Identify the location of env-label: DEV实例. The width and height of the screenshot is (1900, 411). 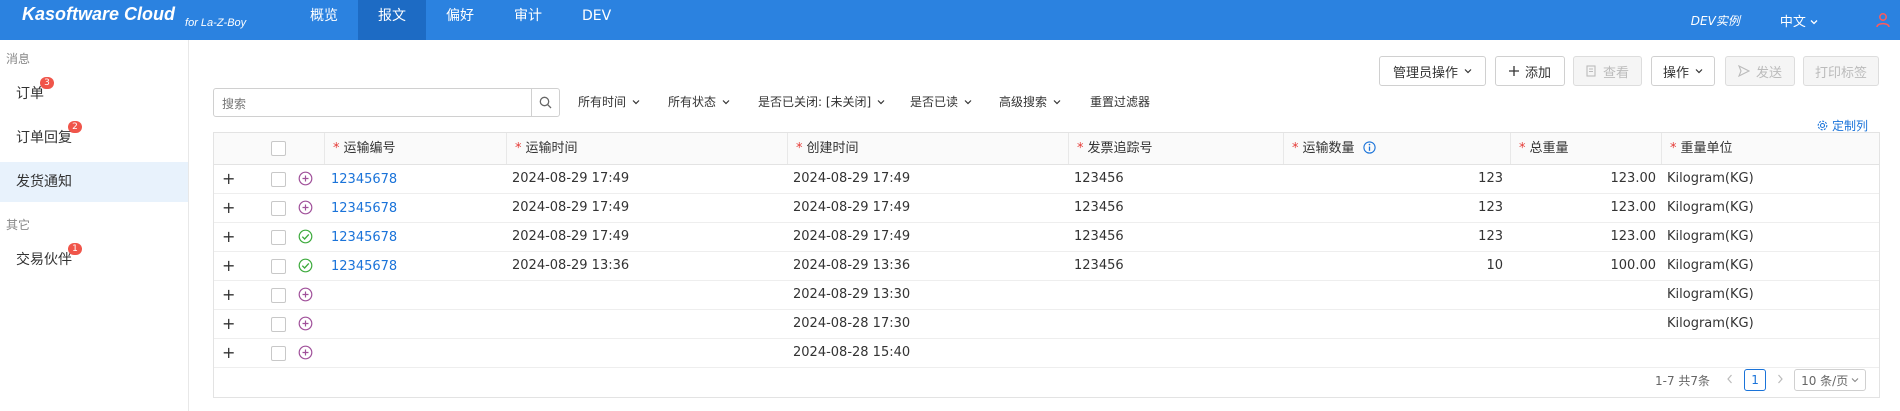
(1715, 20).